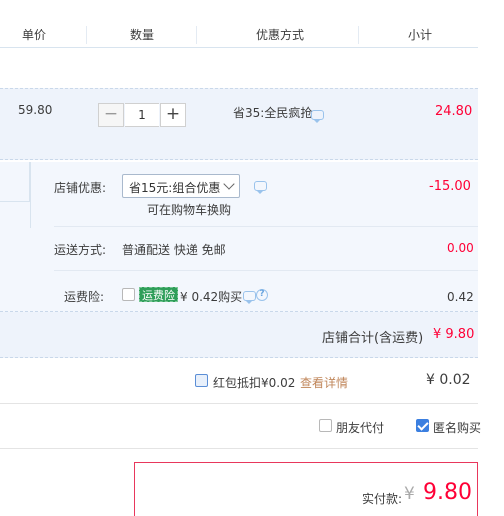 The width and height of the screenshot is (504, 516). What do you see at coordinates (15, 182) in the screenshot?
I see `shop-left-panel` at bounding box center [15, 182].